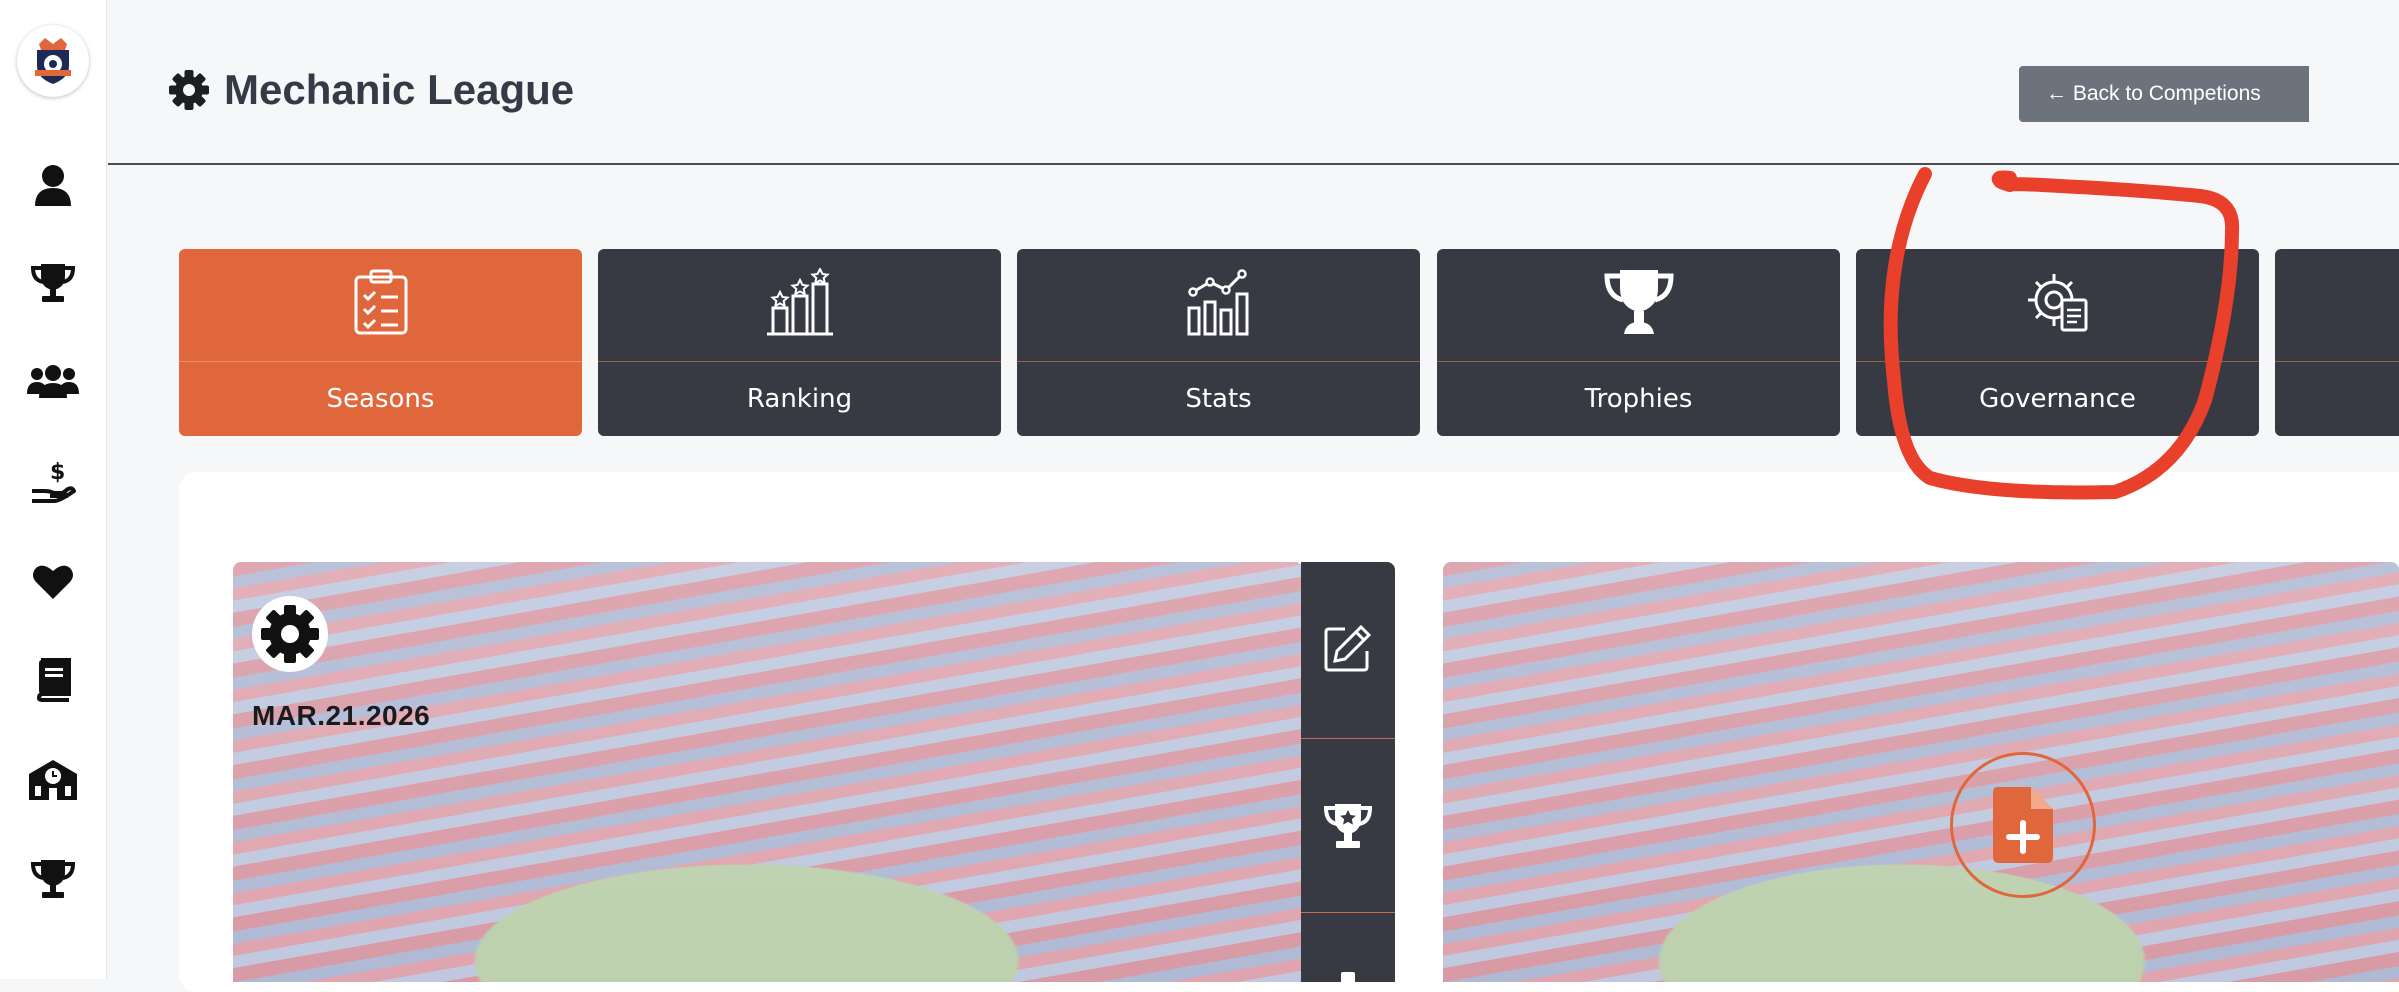 The image size is (2399, 992). What do you see at coordinates (380, 302) in the screenshot?
I see `clipboard-checklist-icon` at bounding box center [380, 302].